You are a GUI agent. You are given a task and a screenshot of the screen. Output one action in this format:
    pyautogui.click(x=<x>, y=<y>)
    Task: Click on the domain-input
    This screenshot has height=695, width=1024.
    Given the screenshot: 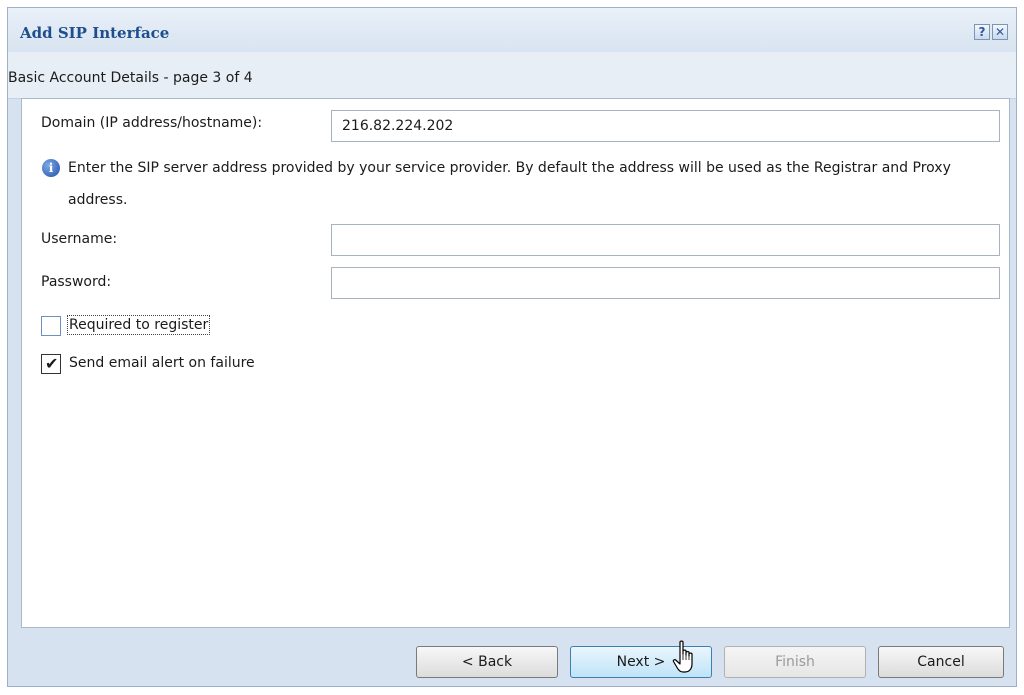 What is the action you would take?
    pyautogui.click(x=665, y=126)
    